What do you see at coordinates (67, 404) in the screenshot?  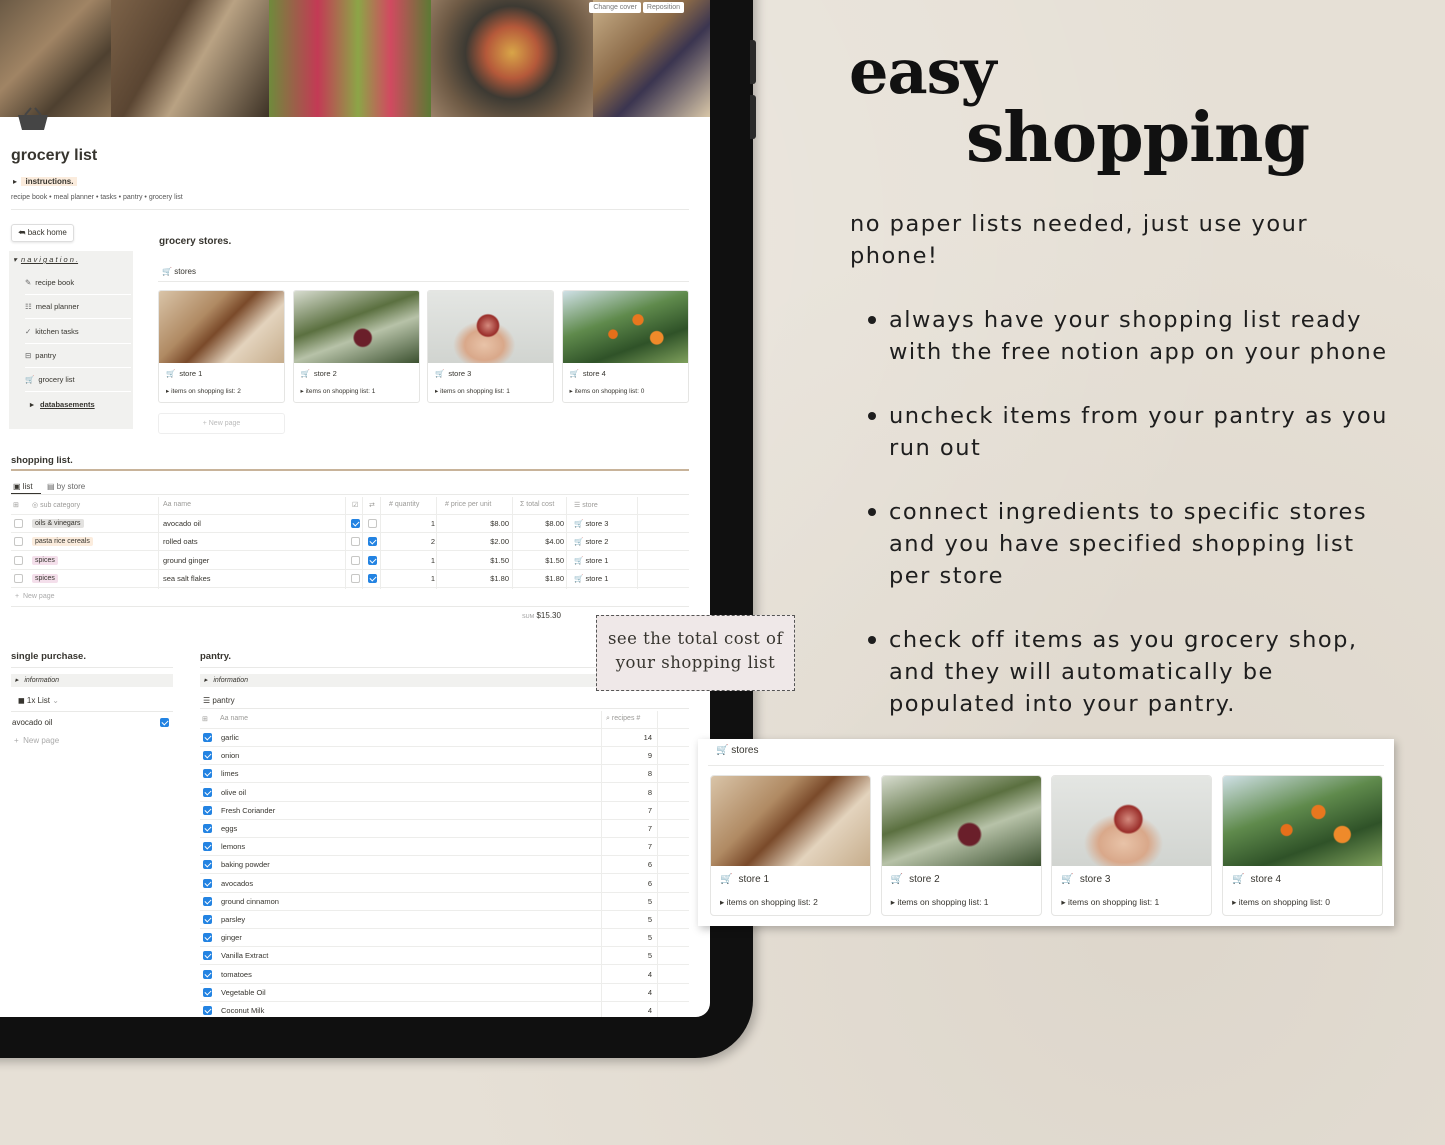 I see `databasements-label: databasements` at bounding box center [67, 404].